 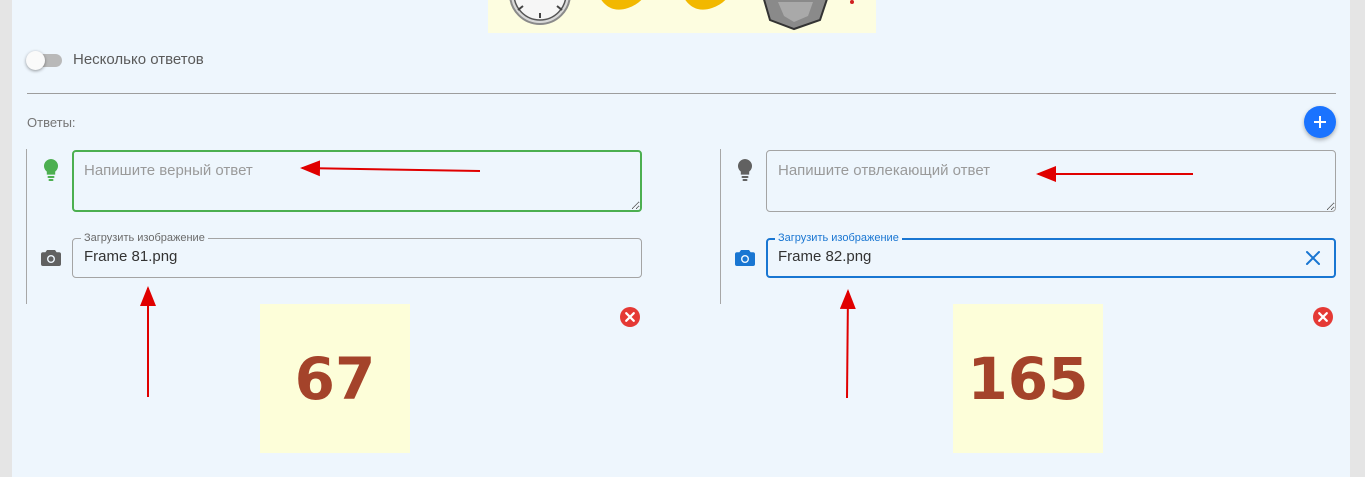 I want to click on correct-image-preview: 67, so click(x=335, y=378).